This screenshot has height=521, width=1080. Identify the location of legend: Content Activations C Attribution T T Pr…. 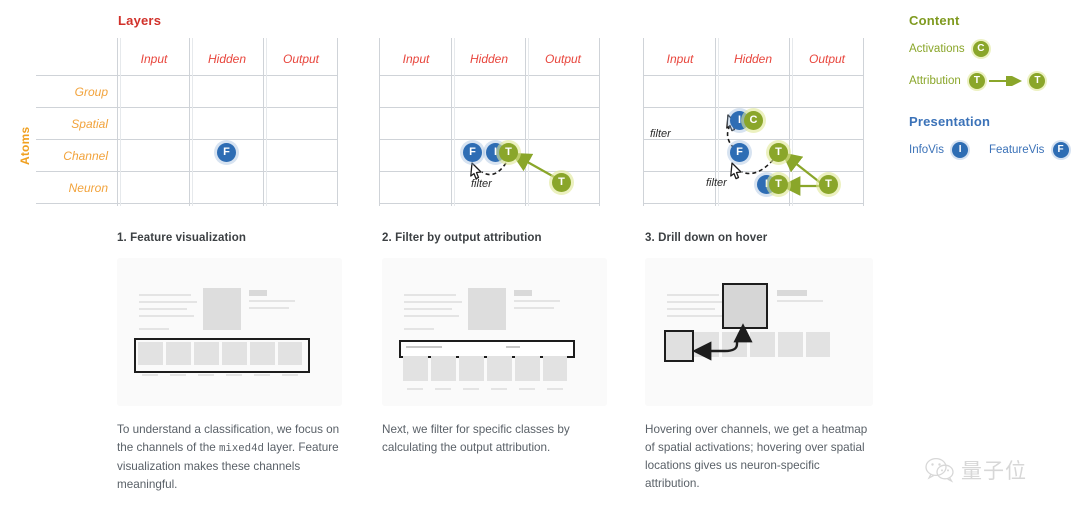
(992, 90).